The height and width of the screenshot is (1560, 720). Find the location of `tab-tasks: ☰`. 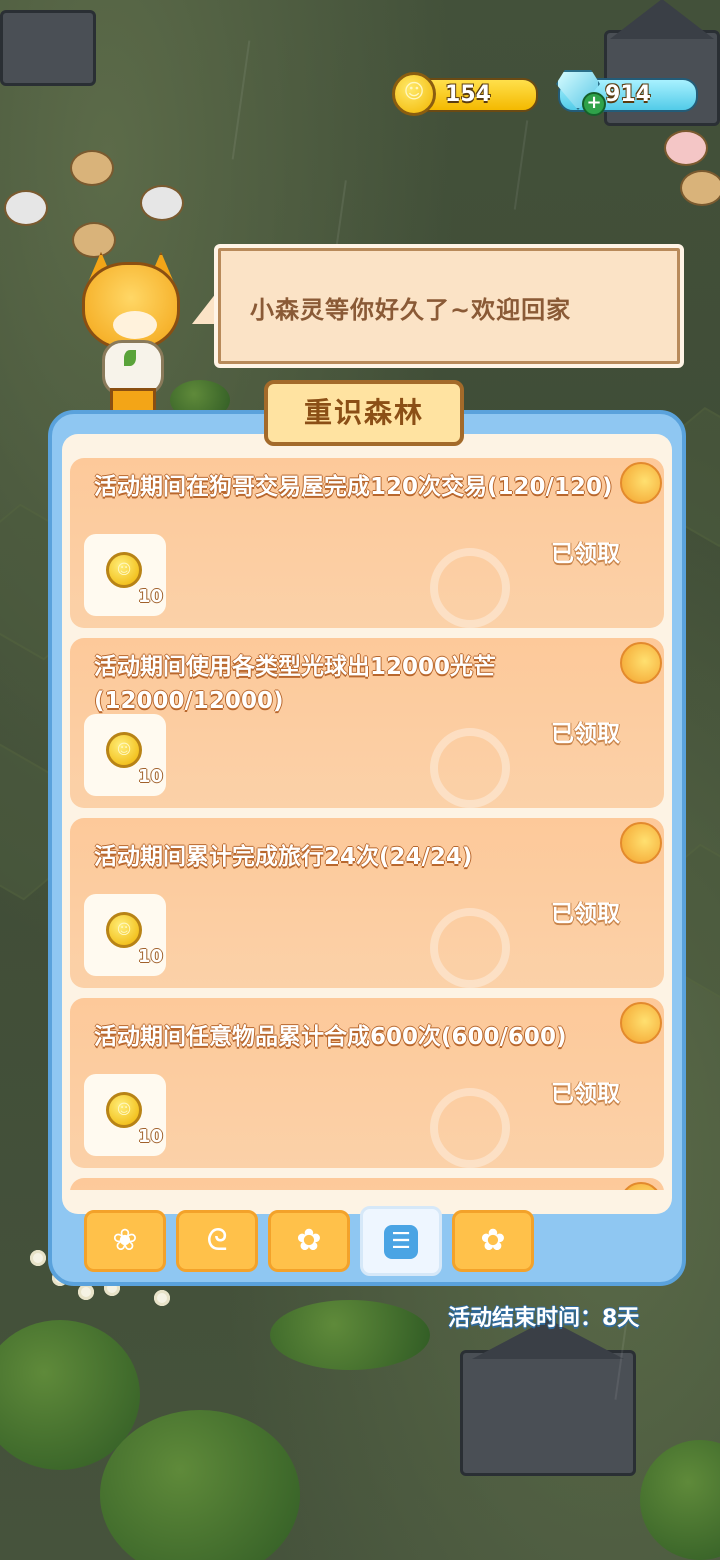

tab-tasks: ☰ is located at coordinates (401, 1241).